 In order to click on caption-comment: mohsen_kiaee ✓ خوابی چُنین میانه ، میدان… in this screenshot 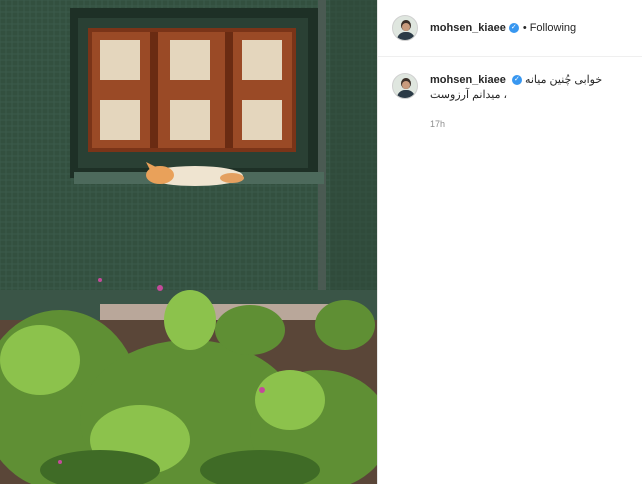, I will do `click(510, 94)`.